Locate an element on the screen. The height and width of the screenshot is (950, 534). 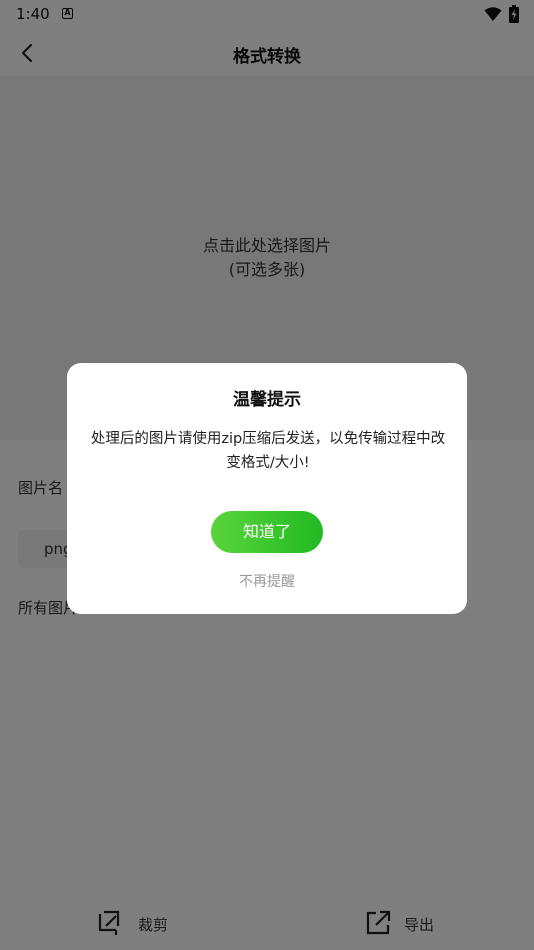
dont-remind-link: 不再提醒 is located at coordinates (267, 581).